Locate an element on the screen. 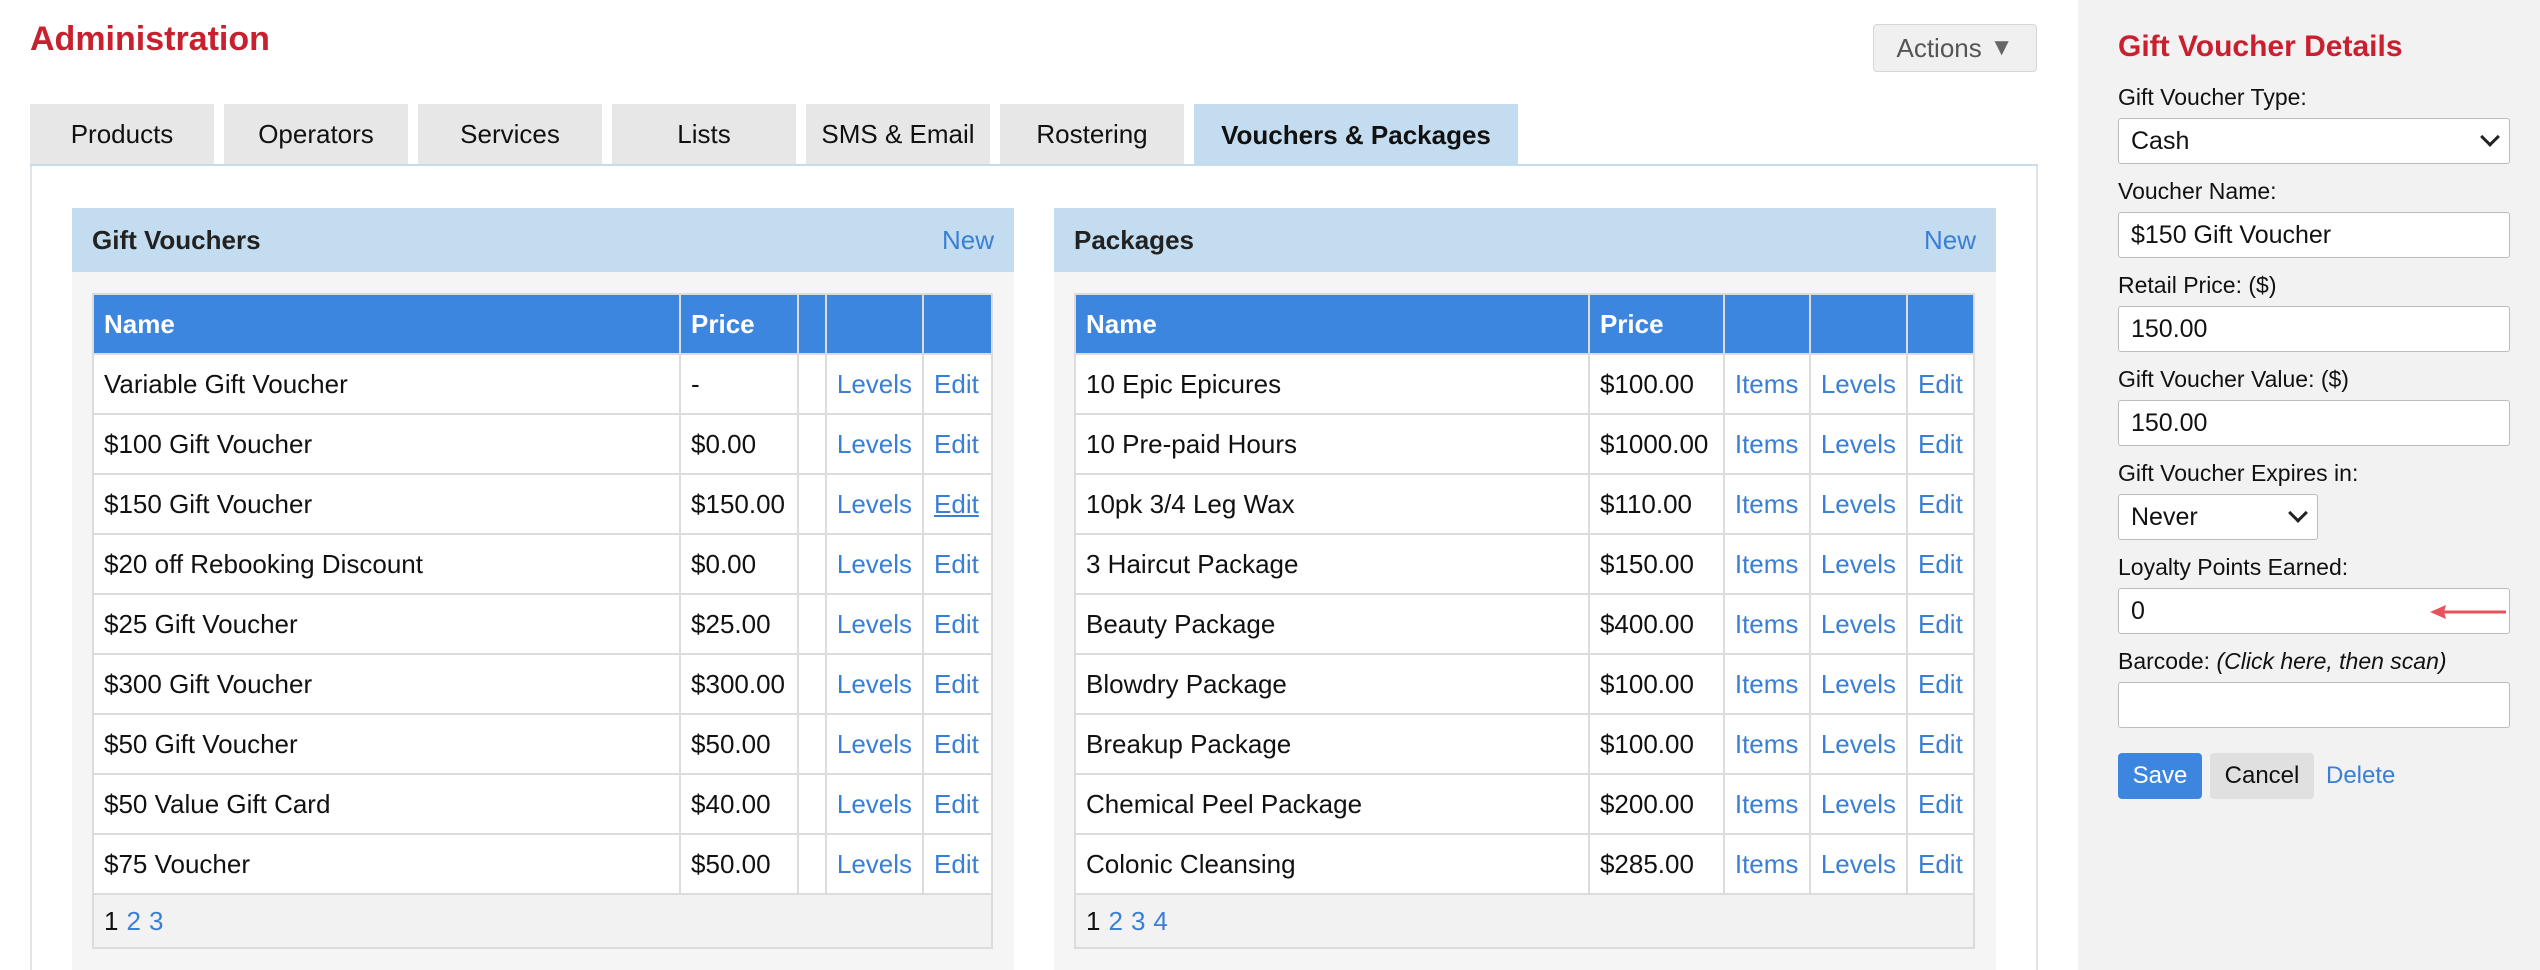 This screenshot has width=2540, height=970. packages-title: Packages is located at coordinates (1134, 239).